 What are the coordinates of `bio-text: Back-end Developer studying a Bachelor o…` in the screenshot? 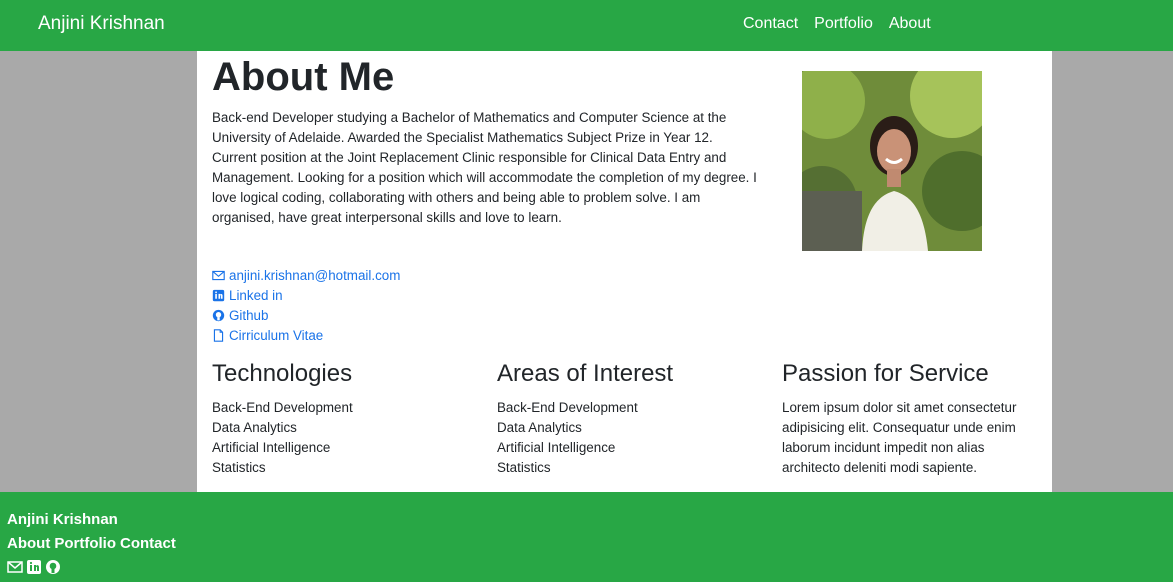 It's located at (484, 167).